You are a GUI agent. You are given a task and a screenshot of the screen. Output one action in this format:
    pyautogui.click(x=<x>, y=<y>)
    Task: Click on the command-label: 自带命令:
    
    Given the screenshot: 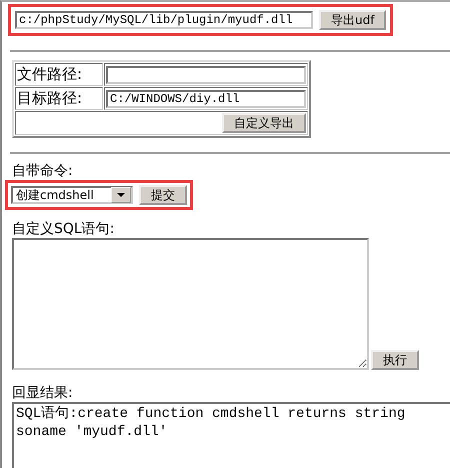 What is the action you would take?
    pyautogui.click(x=43, y=171)
    